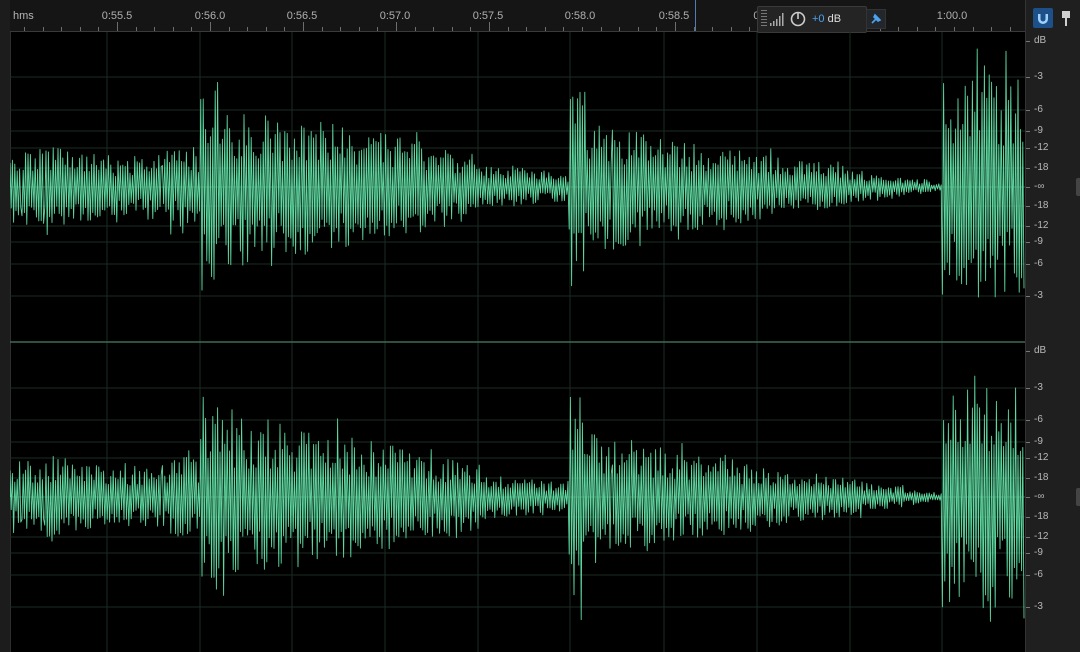 Image resolution: width=1080 pixels, height=652 pixels. I want to click on pin-icon, so click(876, 18).